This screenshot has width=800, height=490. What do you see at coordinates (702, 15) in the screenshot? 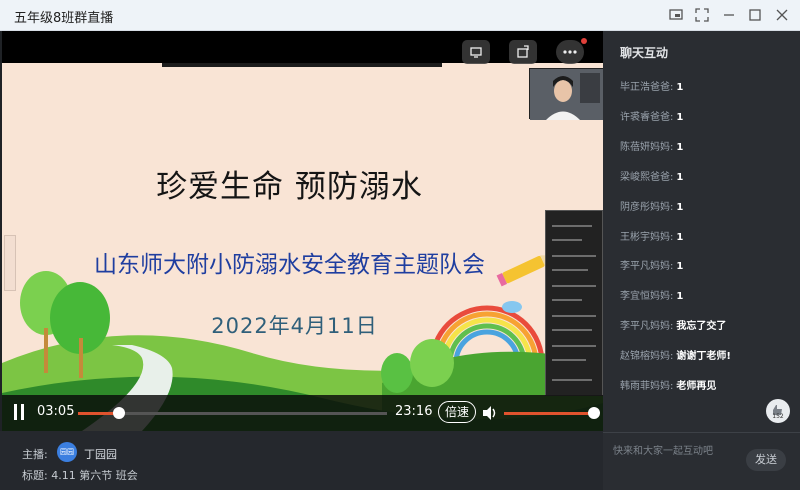
I see `fullscreen-icon` at bounding box center [702, 15].